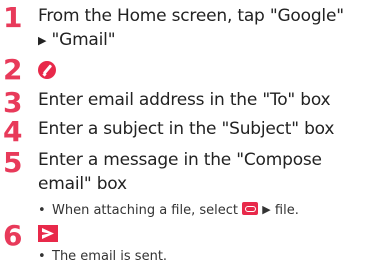 The height and width of the screenshot is (266, 367). I want to click on step-note: • The email is sent., so click(102, 257).